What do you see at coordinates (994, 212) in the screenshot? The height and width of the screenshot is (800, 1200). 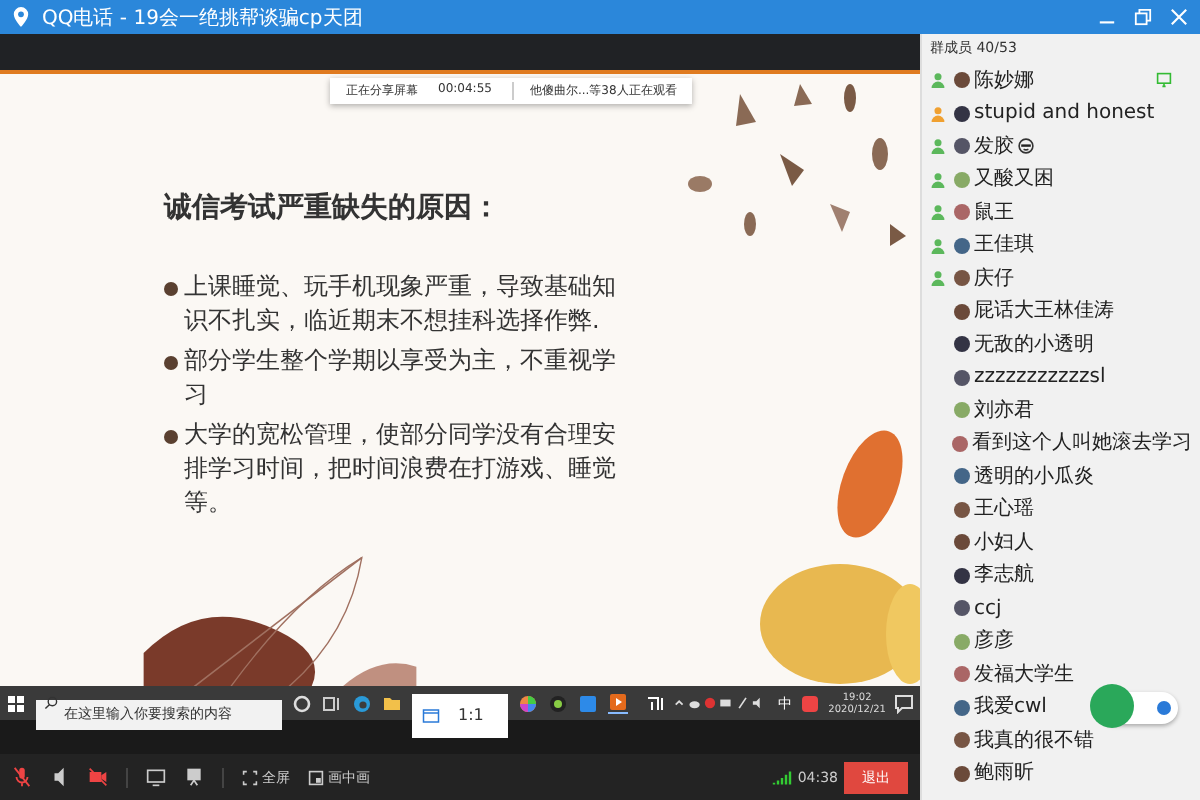 I see `member-name: 鼠王` at bounding box center [994, 212].